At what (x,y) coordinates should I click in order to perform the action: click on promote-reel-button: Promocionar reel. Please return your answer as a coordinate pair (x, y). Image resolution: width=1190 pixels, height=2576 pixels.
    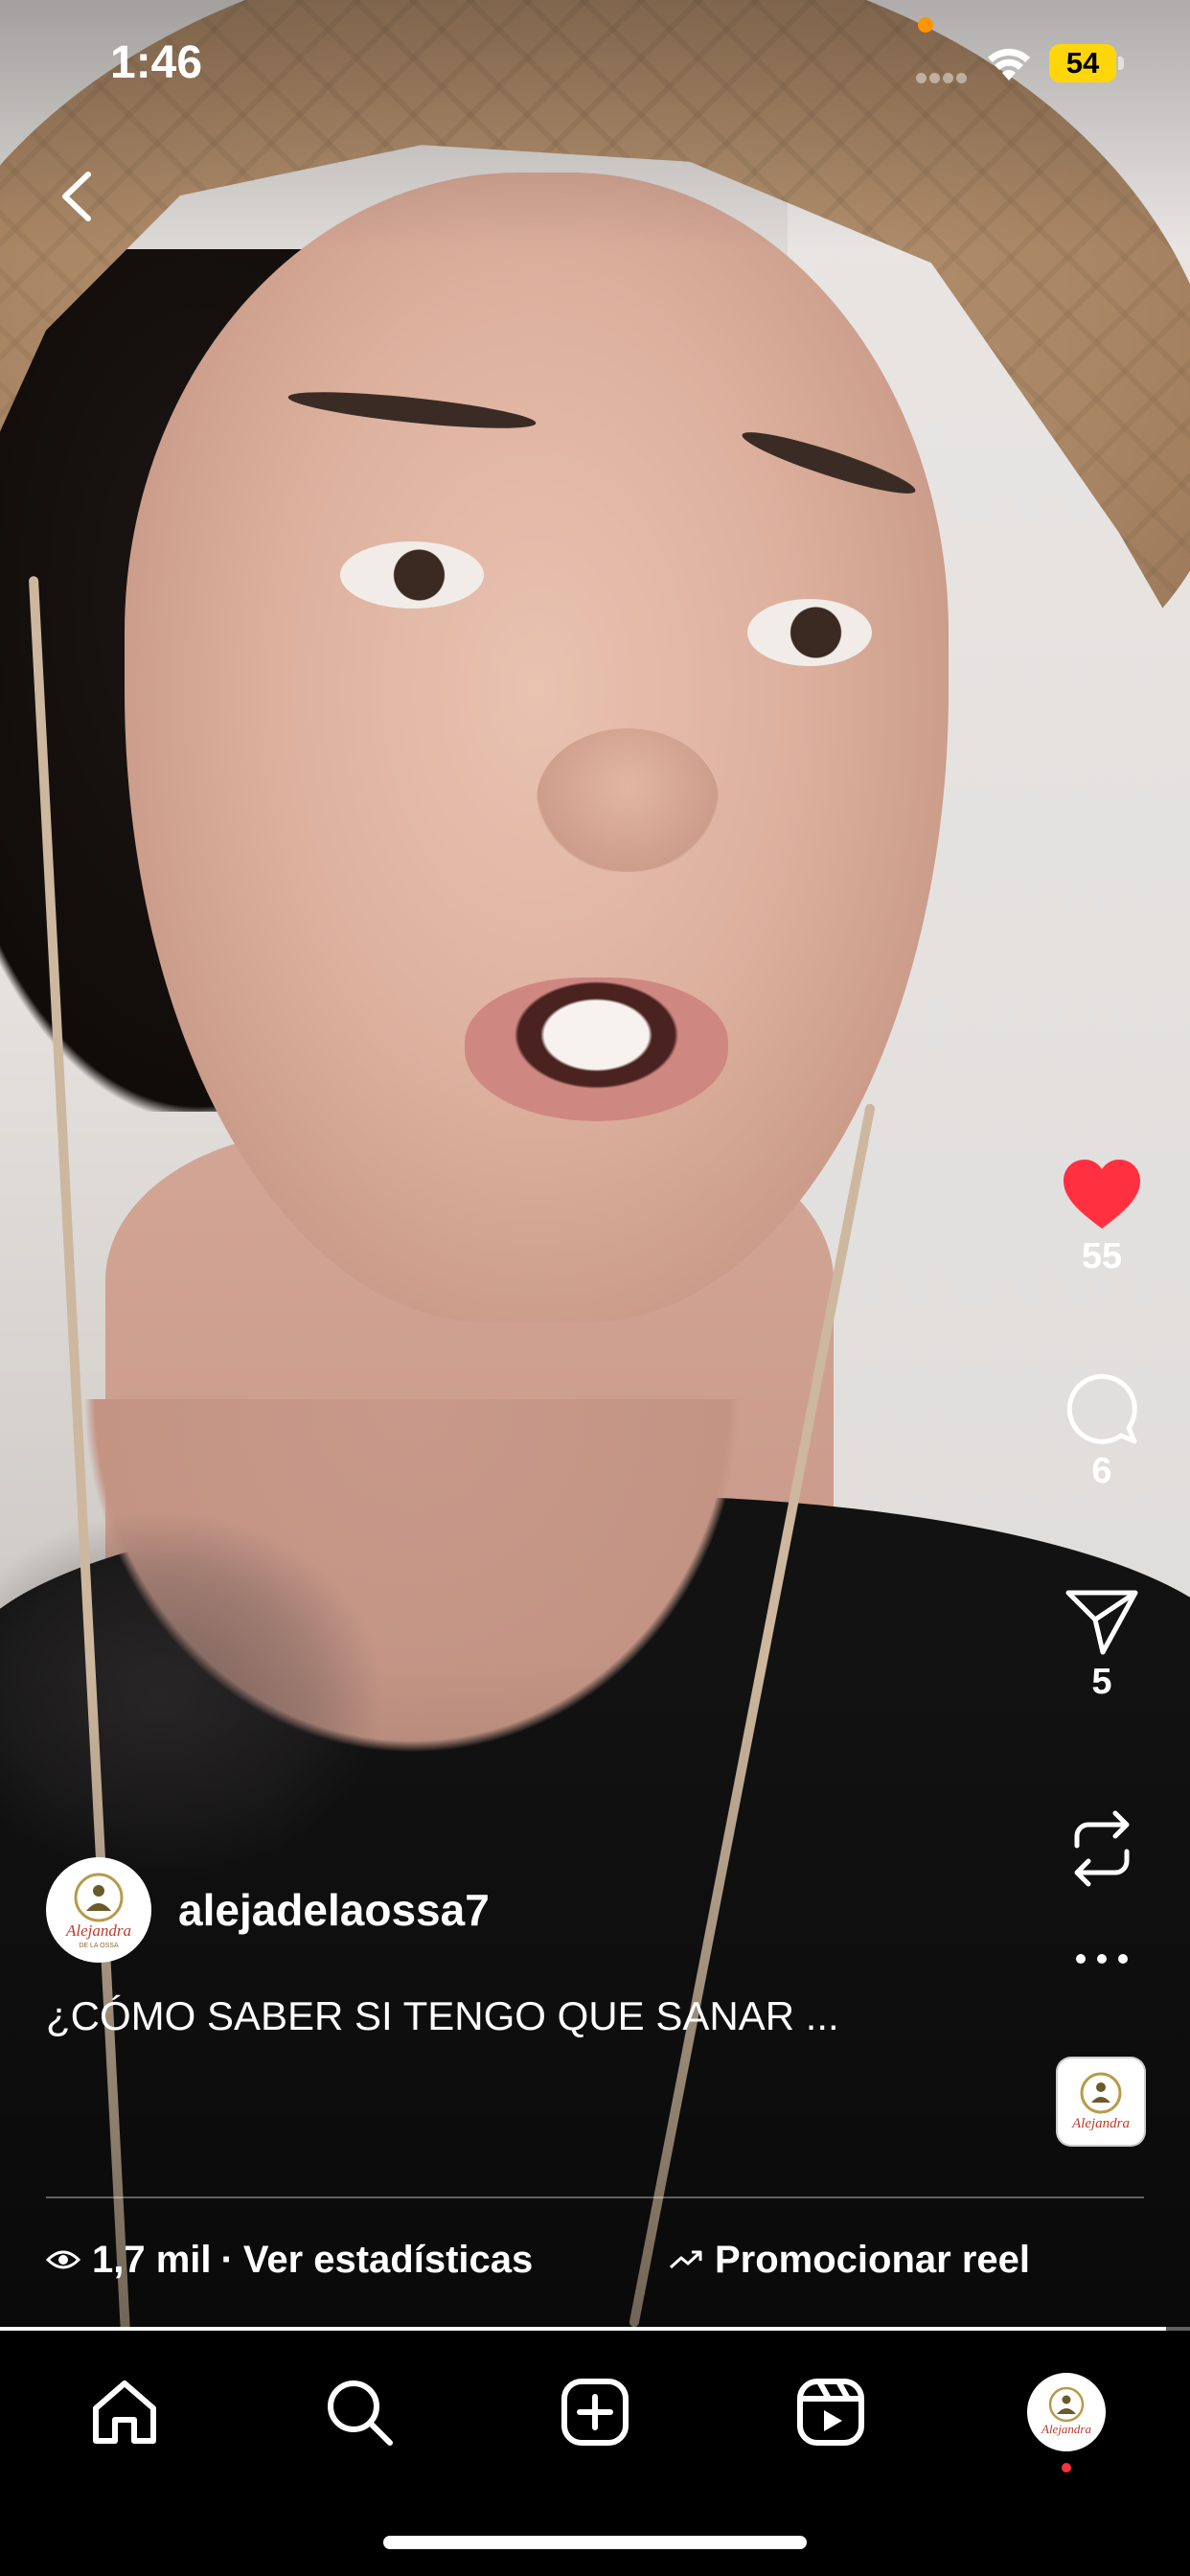
    Looking at the image, I should click on (850, 2259).